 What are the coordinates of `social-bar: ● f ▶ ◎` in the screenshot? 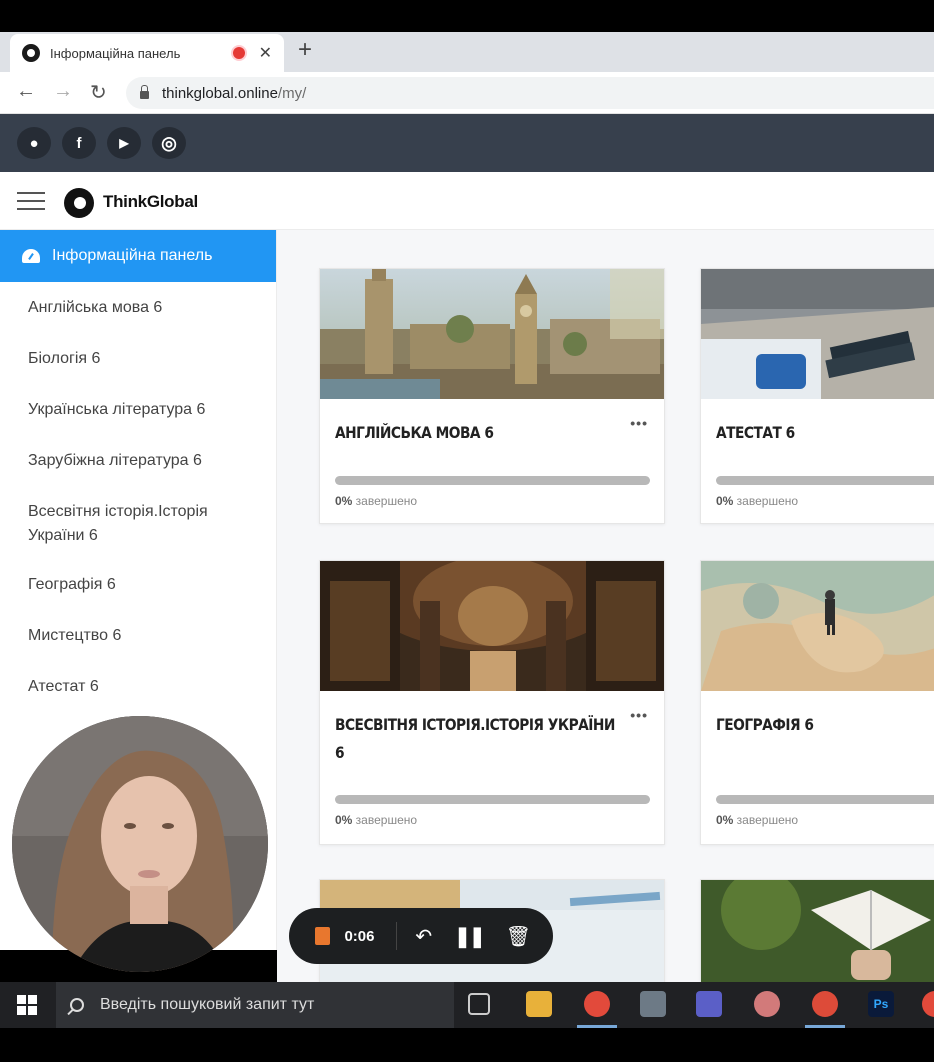 It's located at (467, 143).